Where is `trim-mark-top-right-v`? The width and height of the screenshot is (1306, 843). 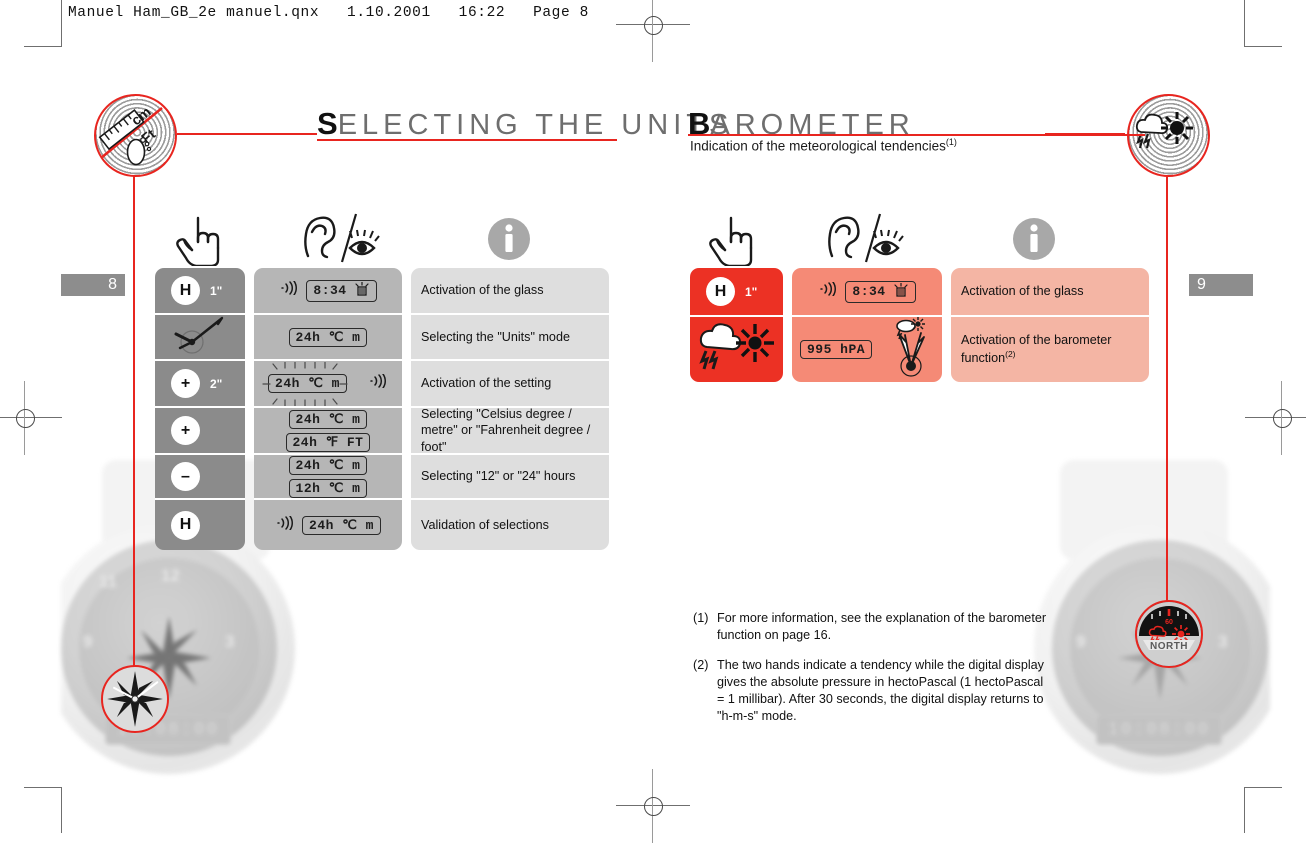
trim-mark-top-right-v is located at coordinates (1244, 23).